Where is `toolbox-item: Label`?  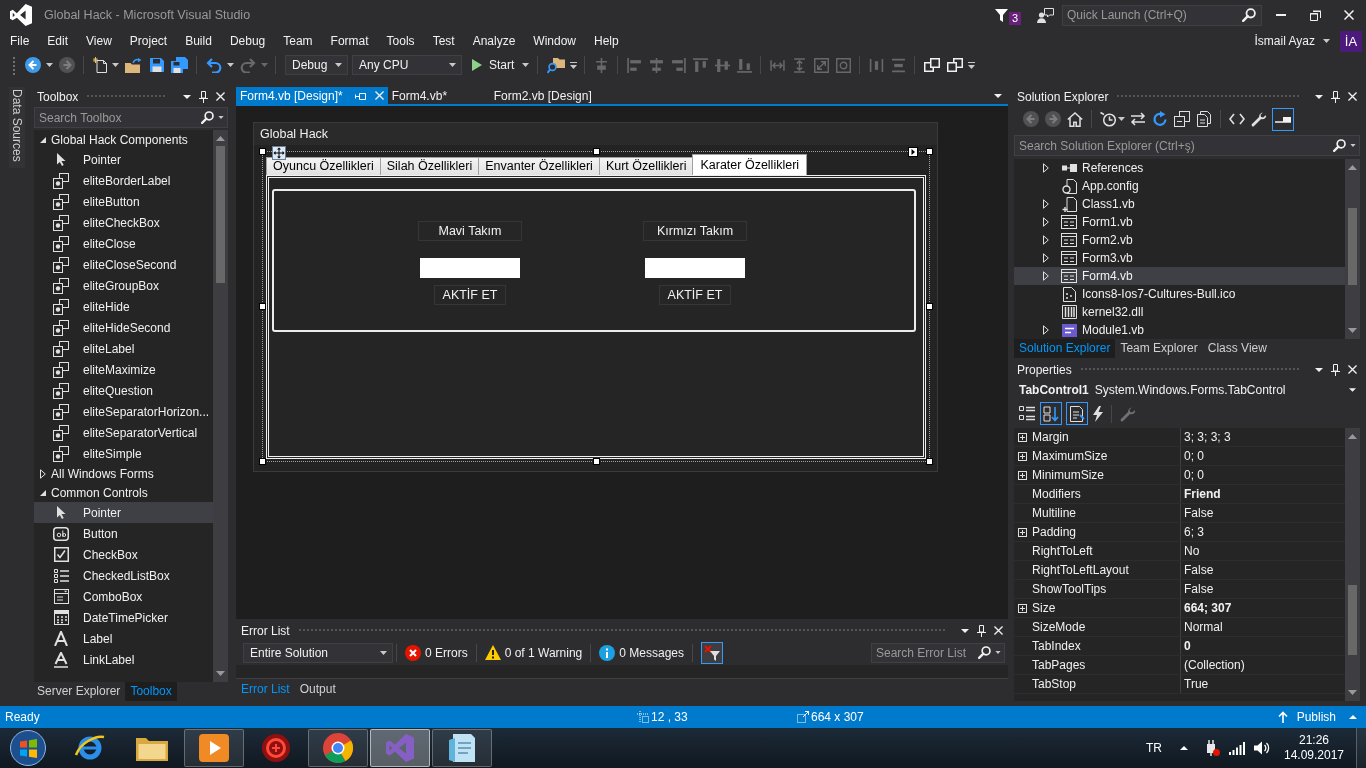
toolbox-item: Label is located at coordinates (123, 638).